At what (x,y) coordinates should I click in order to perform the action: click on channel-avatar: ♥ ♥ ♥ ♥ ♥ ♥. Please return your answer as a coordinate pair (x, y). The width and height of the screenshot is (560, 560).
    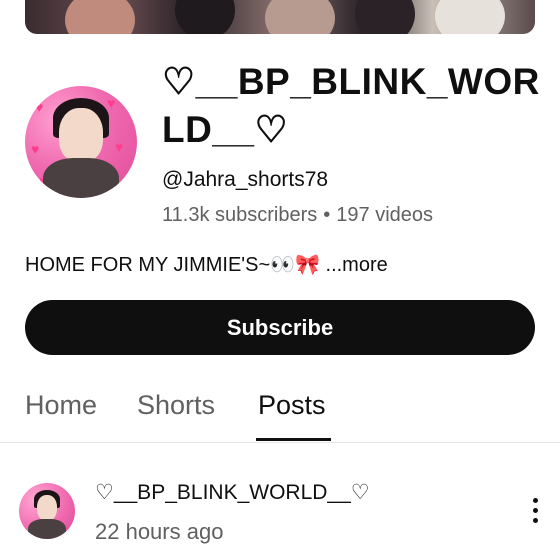
    Looking at the image, I should click on (81, 142).